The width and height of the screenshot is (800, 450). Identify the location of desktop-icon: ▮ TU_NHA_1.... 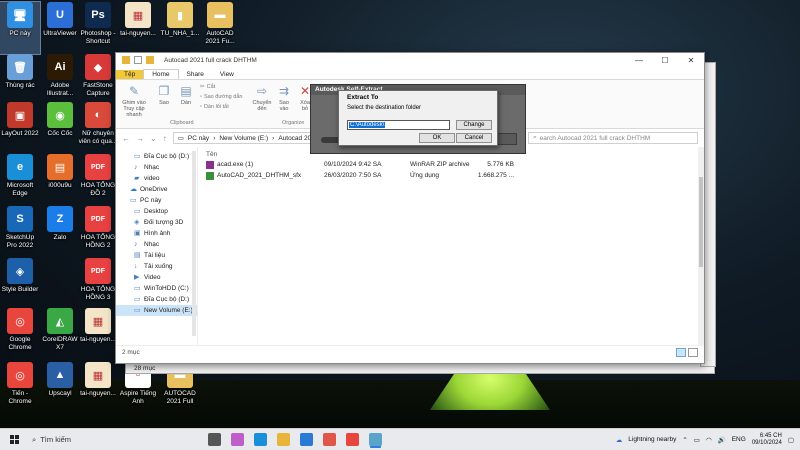
(180, 28).